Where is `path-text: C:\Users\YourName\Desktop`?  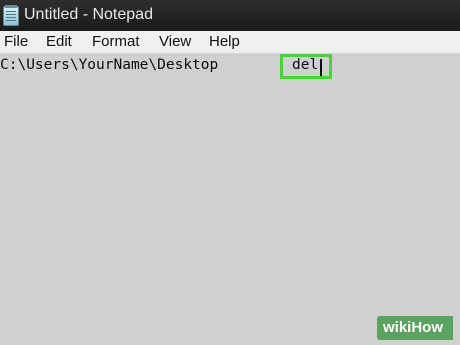 path-text: C:\Users\YourName\Desktop is located at coordinates (109, 65).